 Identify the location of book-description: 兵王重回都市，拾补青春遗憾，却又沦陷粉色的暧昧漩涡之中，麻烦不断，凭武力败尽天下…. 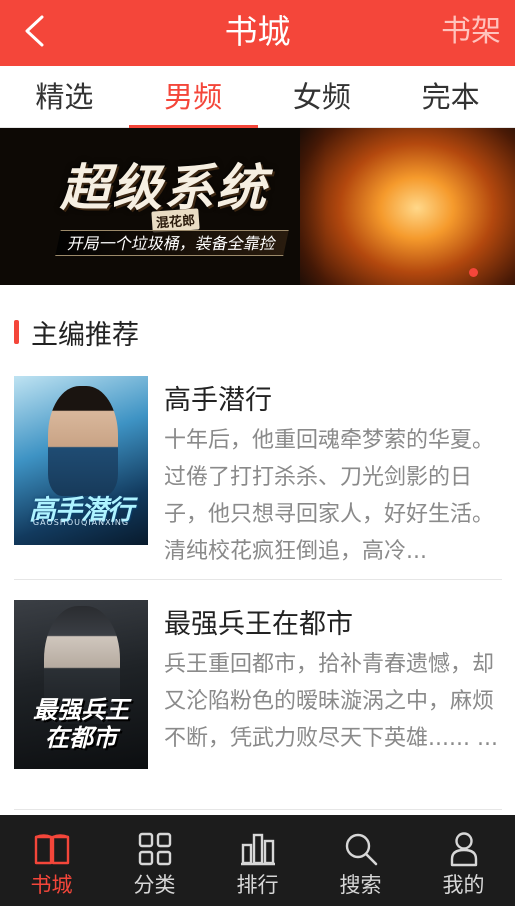
(331, 701).